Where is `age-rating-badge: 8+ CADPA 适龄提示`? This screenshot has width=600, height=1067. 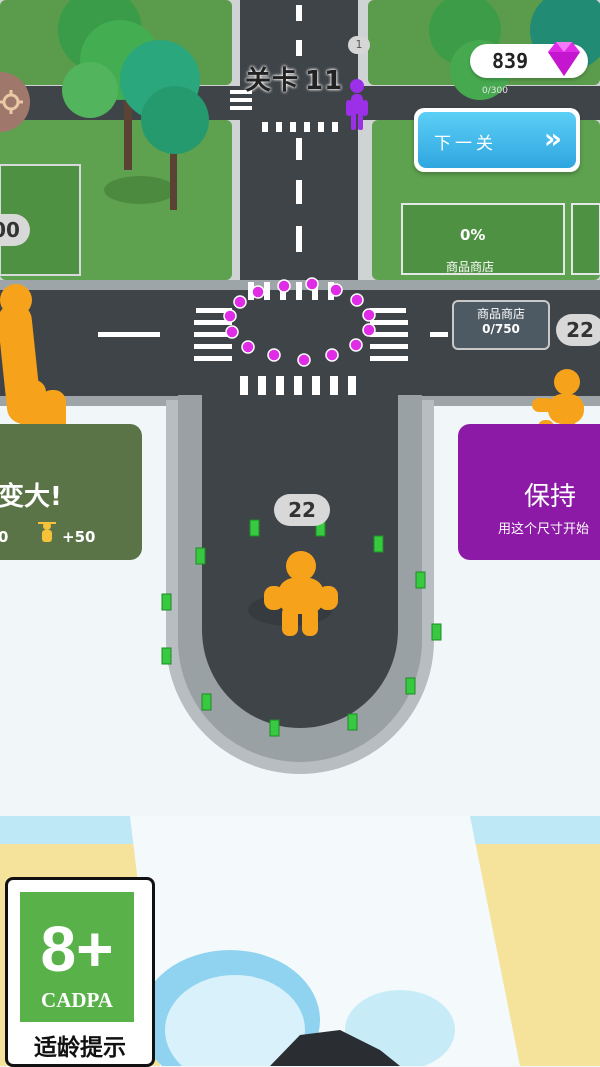 age-rating-badge: 8+ CADPA 适龄提示 is located at coordinates (80, 972).